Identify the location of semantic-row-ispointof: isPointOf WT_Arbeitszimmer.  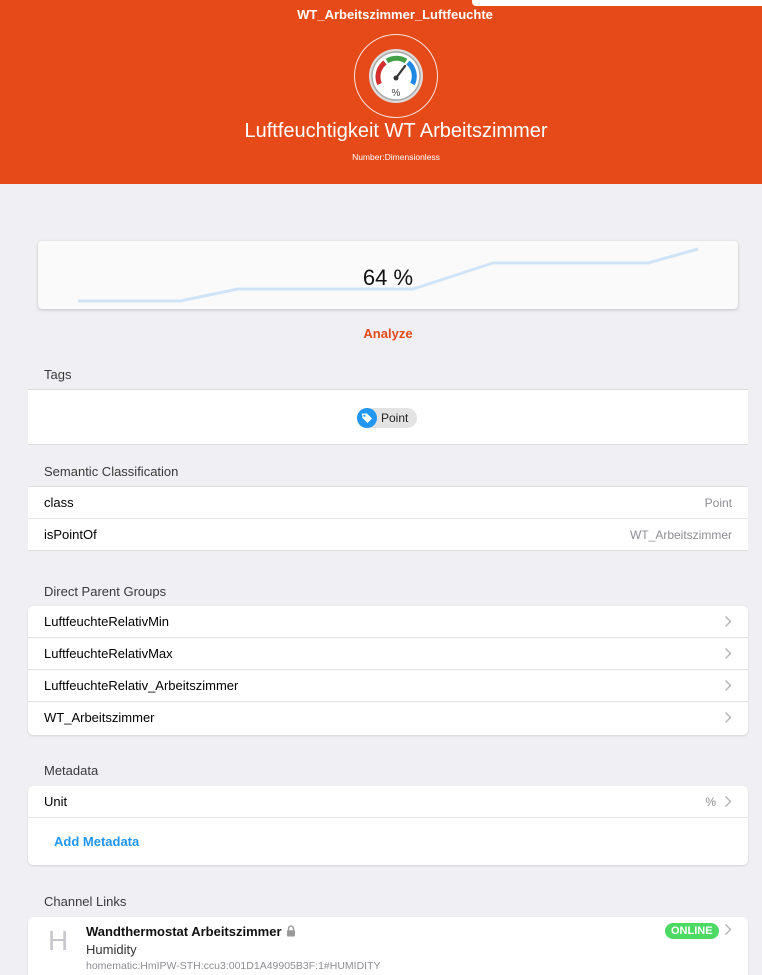
(388, 535).